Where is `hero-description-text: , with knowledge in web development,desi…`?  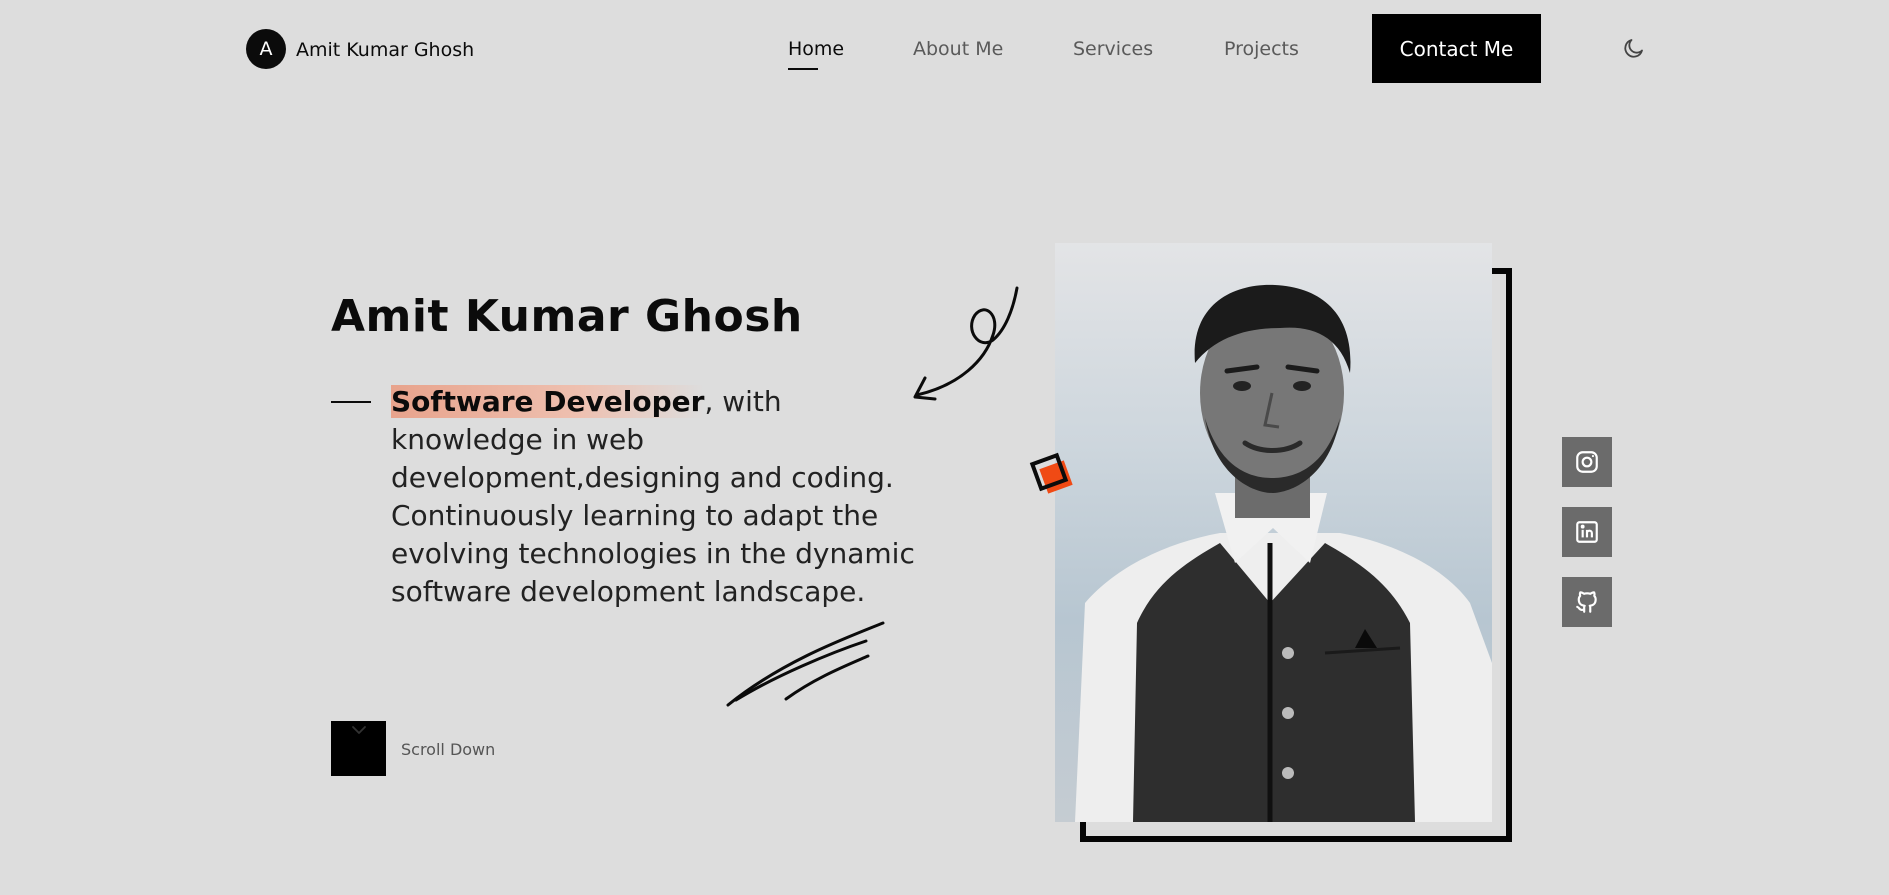 hero-description-text: , with knowledge in web development,desi… is located at coordinates (653, 496).